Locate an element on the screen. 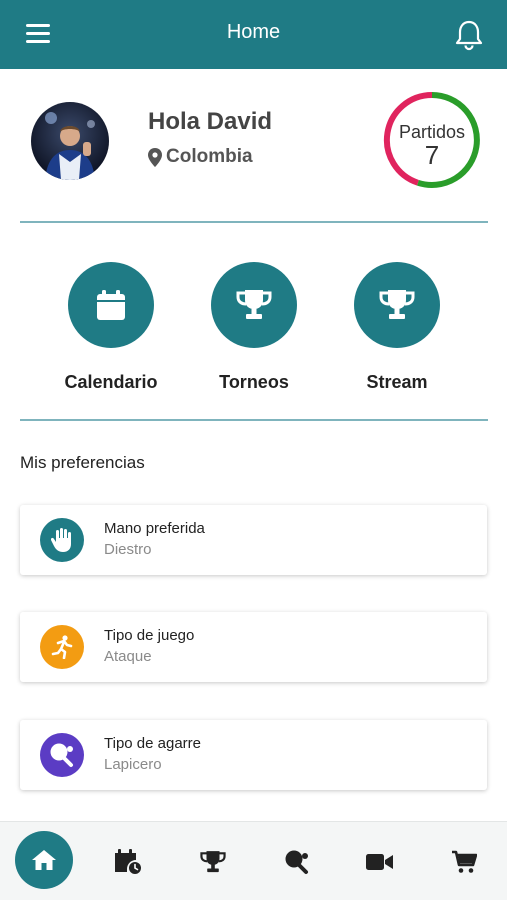 The image size is (507, 900). tournaments-button: Torneos is located at coordinates (254, 332).